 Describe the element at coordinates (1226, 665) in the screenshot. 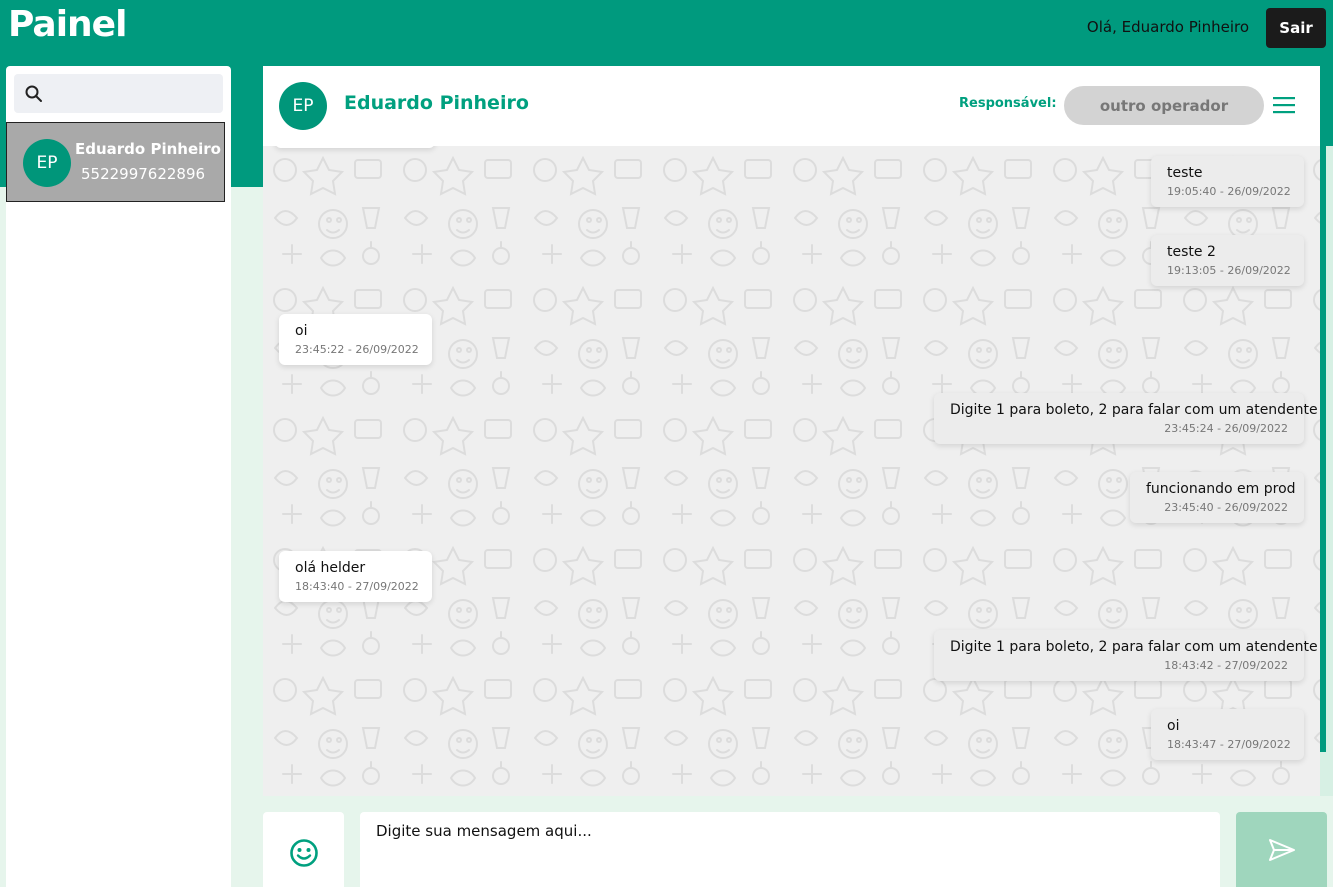

I see `message-time: 18:43:42 - 27/09/2022` at that location.